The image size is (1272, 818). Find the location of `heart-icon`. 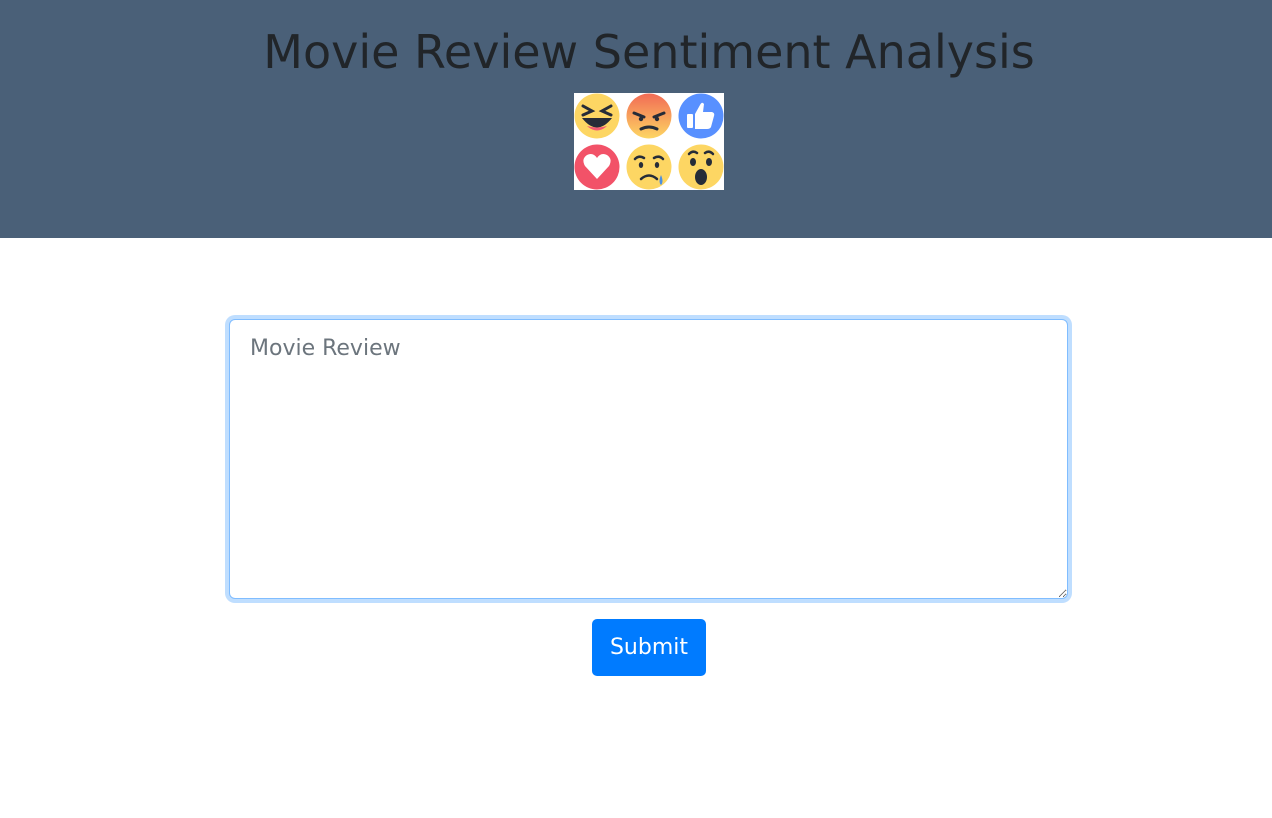

heart-icon is located at coordinates (597, 167).